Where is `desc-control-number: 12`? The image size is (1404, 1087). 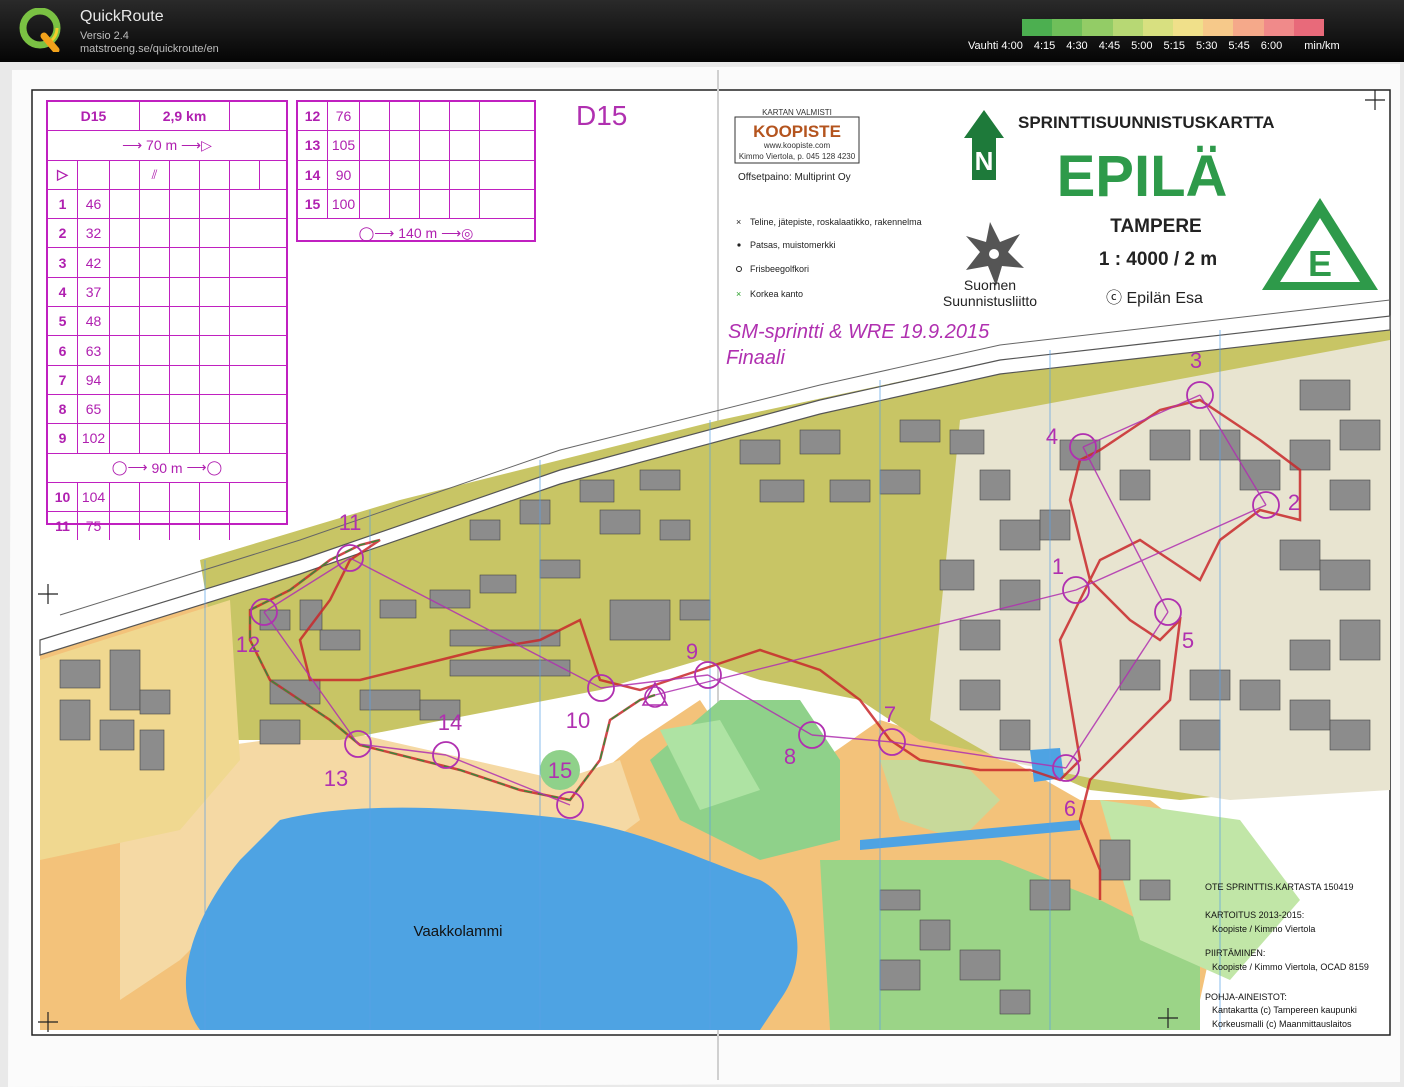 desc-control-number: 12 is located at coordinates (313, 116).